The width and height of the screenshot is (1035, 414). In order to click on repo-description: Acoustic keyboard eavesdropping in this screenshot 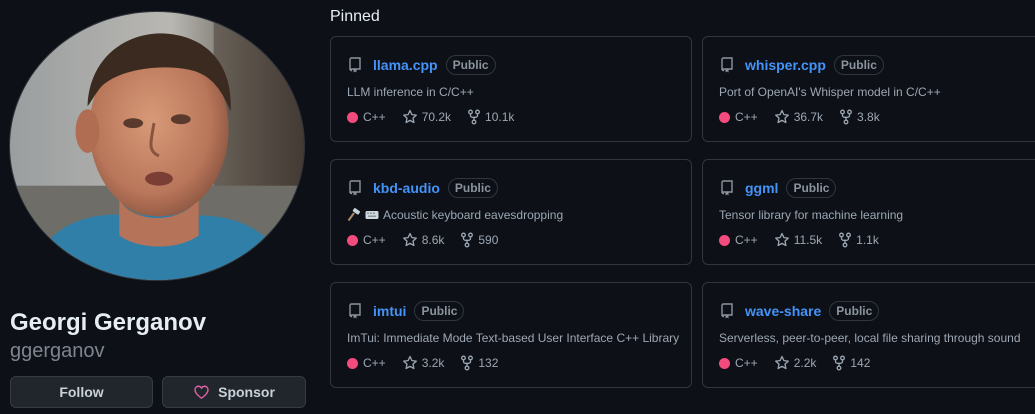, I will do `click(473, 215)`.